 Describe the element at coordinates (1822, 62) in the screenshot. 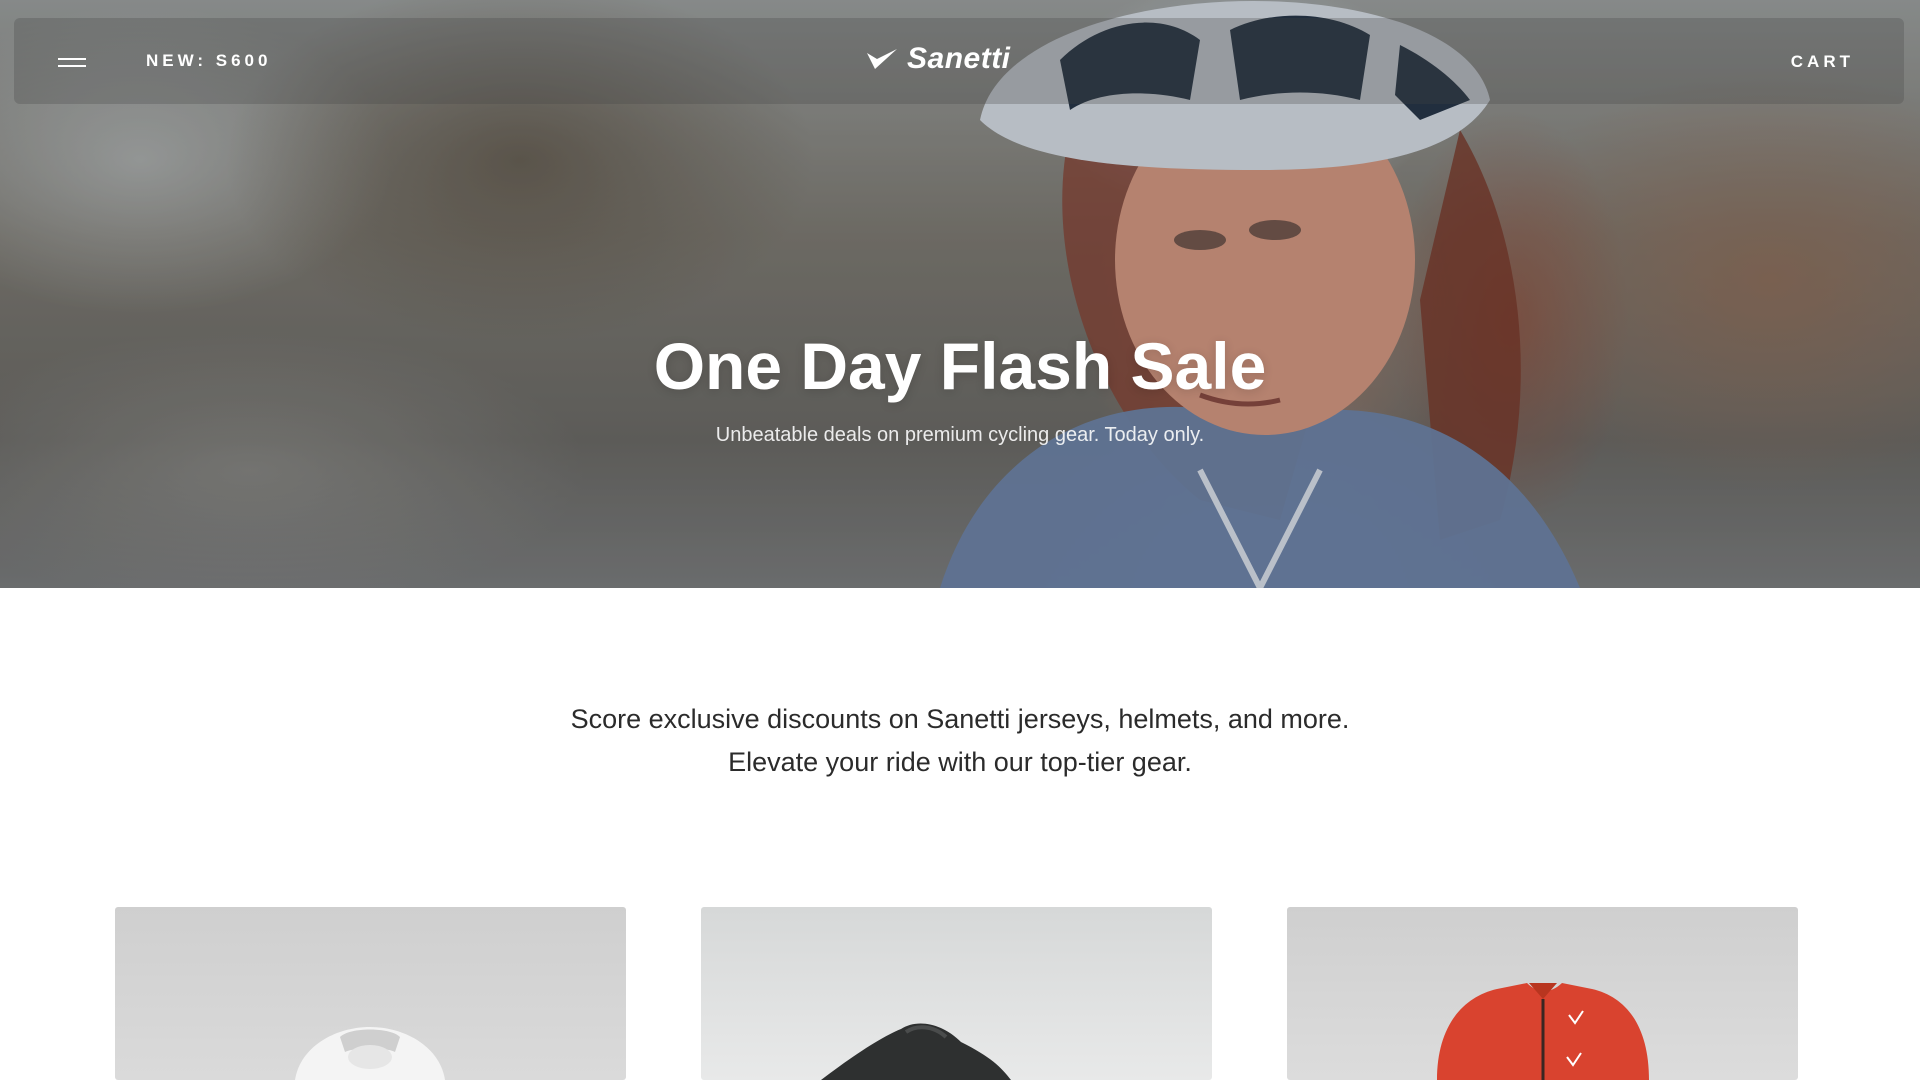

I see `cart-link: CART` at that location.